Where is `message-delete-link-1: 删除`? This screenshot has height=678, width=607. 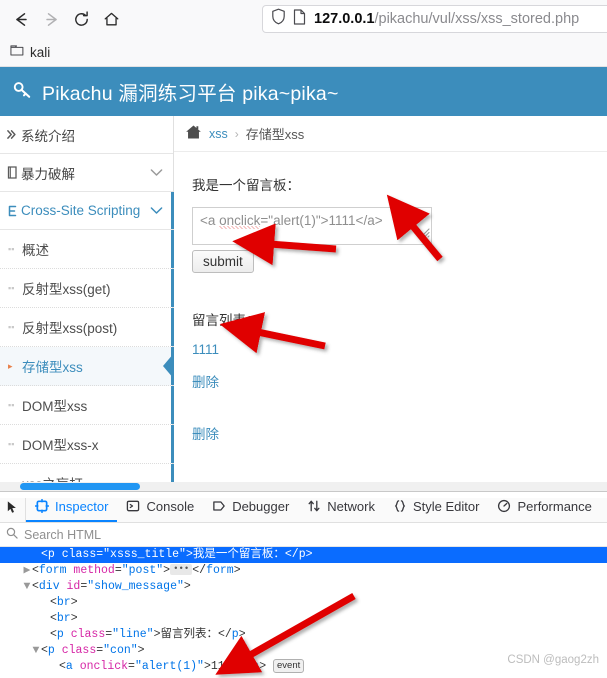 message-delete-link-1: 删除 is located at coordinates (399, 381).